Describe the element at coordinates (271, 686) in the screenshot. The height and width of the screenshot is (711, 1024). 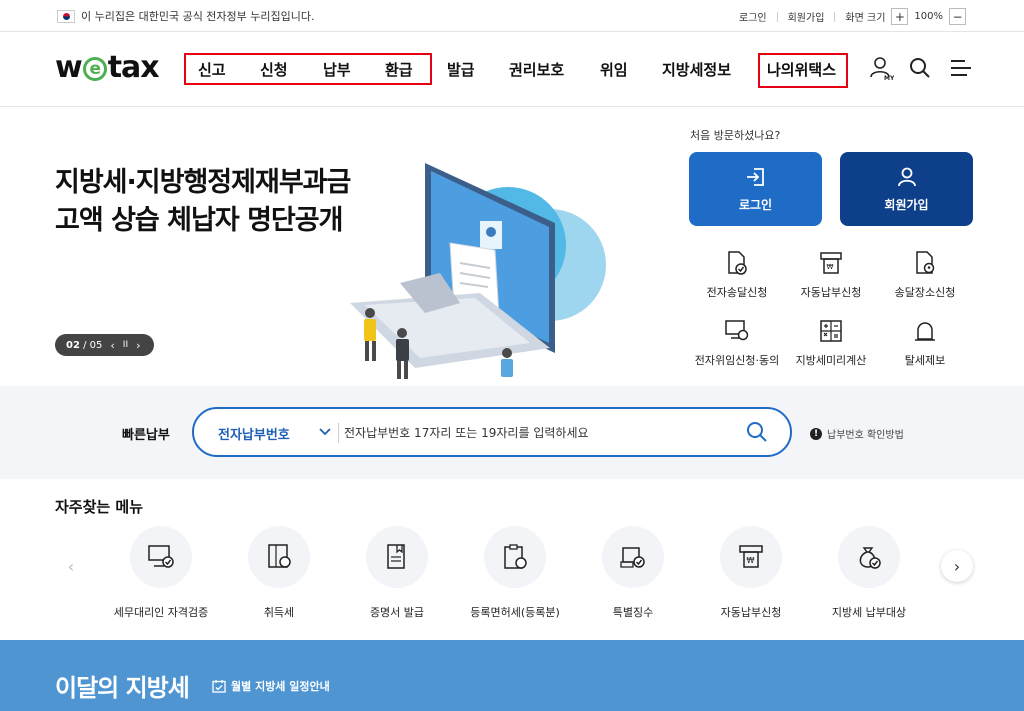
I see `monthly-schedule-link: 월별 지방세 일정안내` at that location.